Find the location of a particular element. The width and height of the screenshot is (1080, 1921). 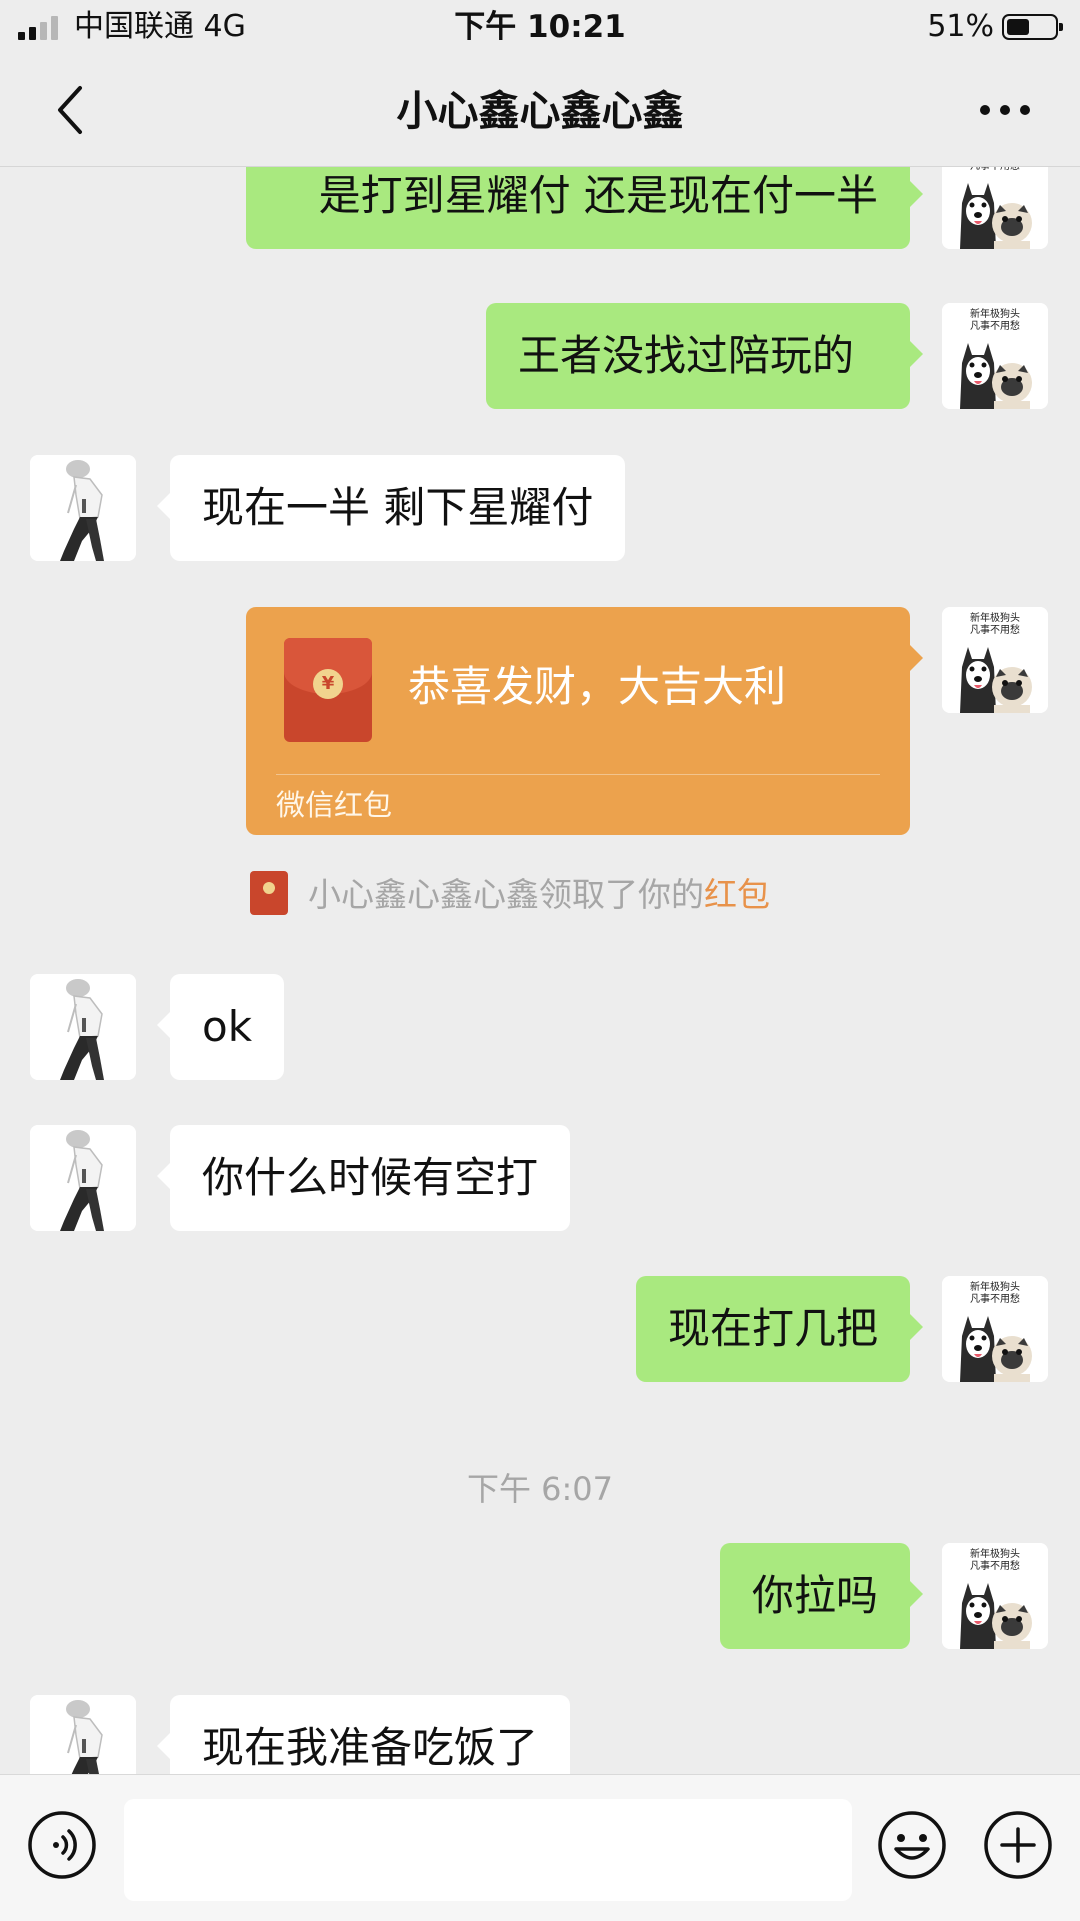

emoji-icon is located at coordinates (912, 1845).